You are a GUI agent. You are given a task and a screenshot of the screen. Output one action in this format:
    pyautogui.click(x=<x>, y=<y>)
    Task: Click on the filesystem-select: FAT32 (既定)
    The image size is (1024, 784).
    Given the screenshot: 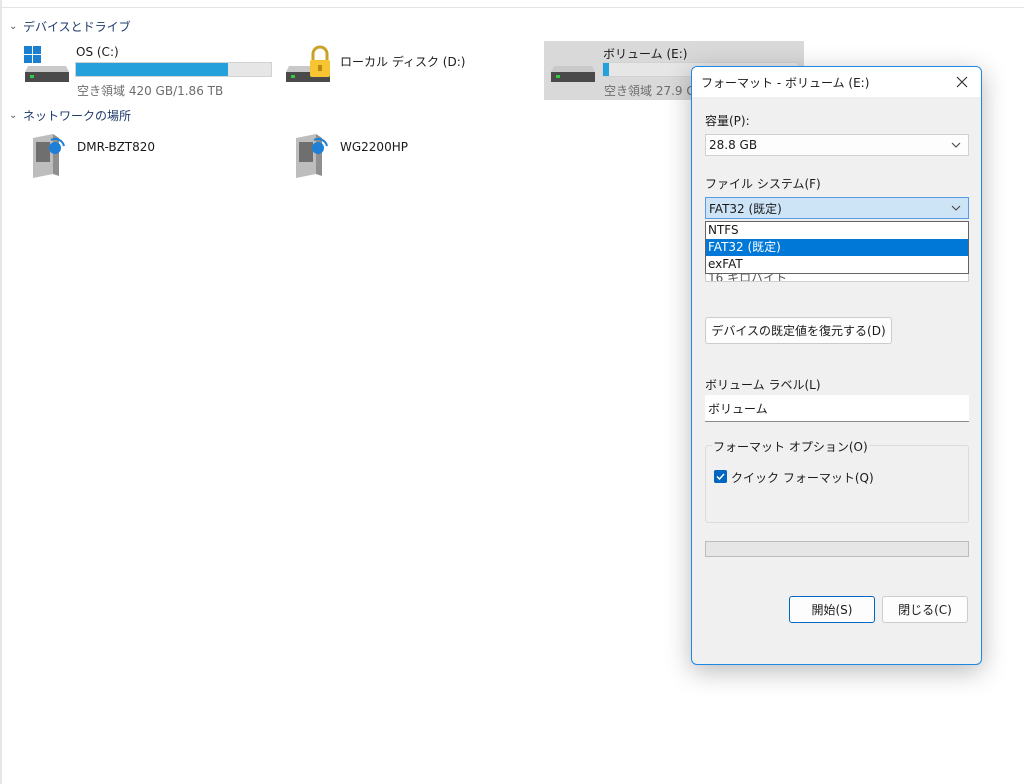 What is the action you would take?
    pyautogui.click(x=837, y=208)
    